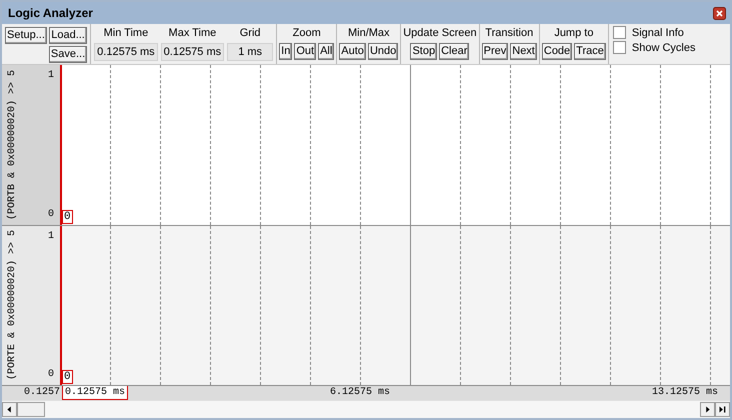 This screenshot has height=420, width=732. What do you see at coordinates (495, 51) in the screenshot?
I see `toolbar-button: Prev` at bounding box center [495, 51].